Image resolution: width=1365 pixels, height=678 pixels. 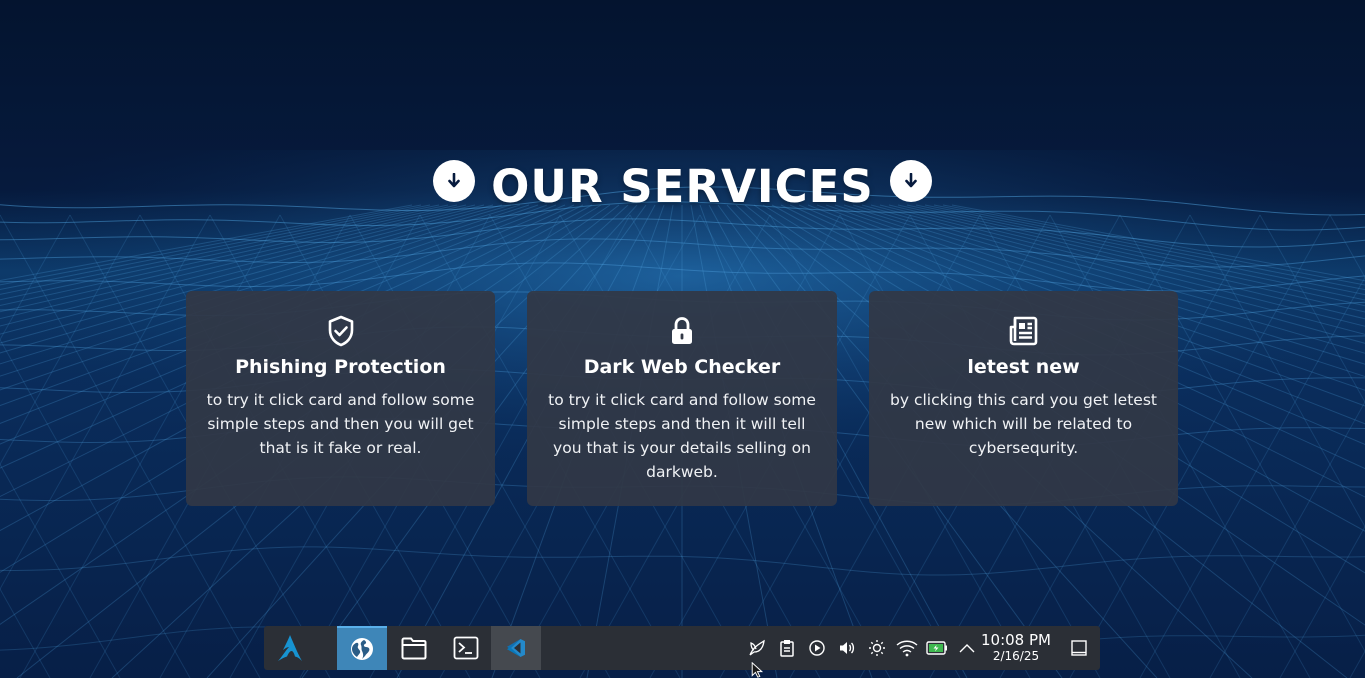 I want to click on section-title: OUR SERVICES, so click(x=682, y=186).